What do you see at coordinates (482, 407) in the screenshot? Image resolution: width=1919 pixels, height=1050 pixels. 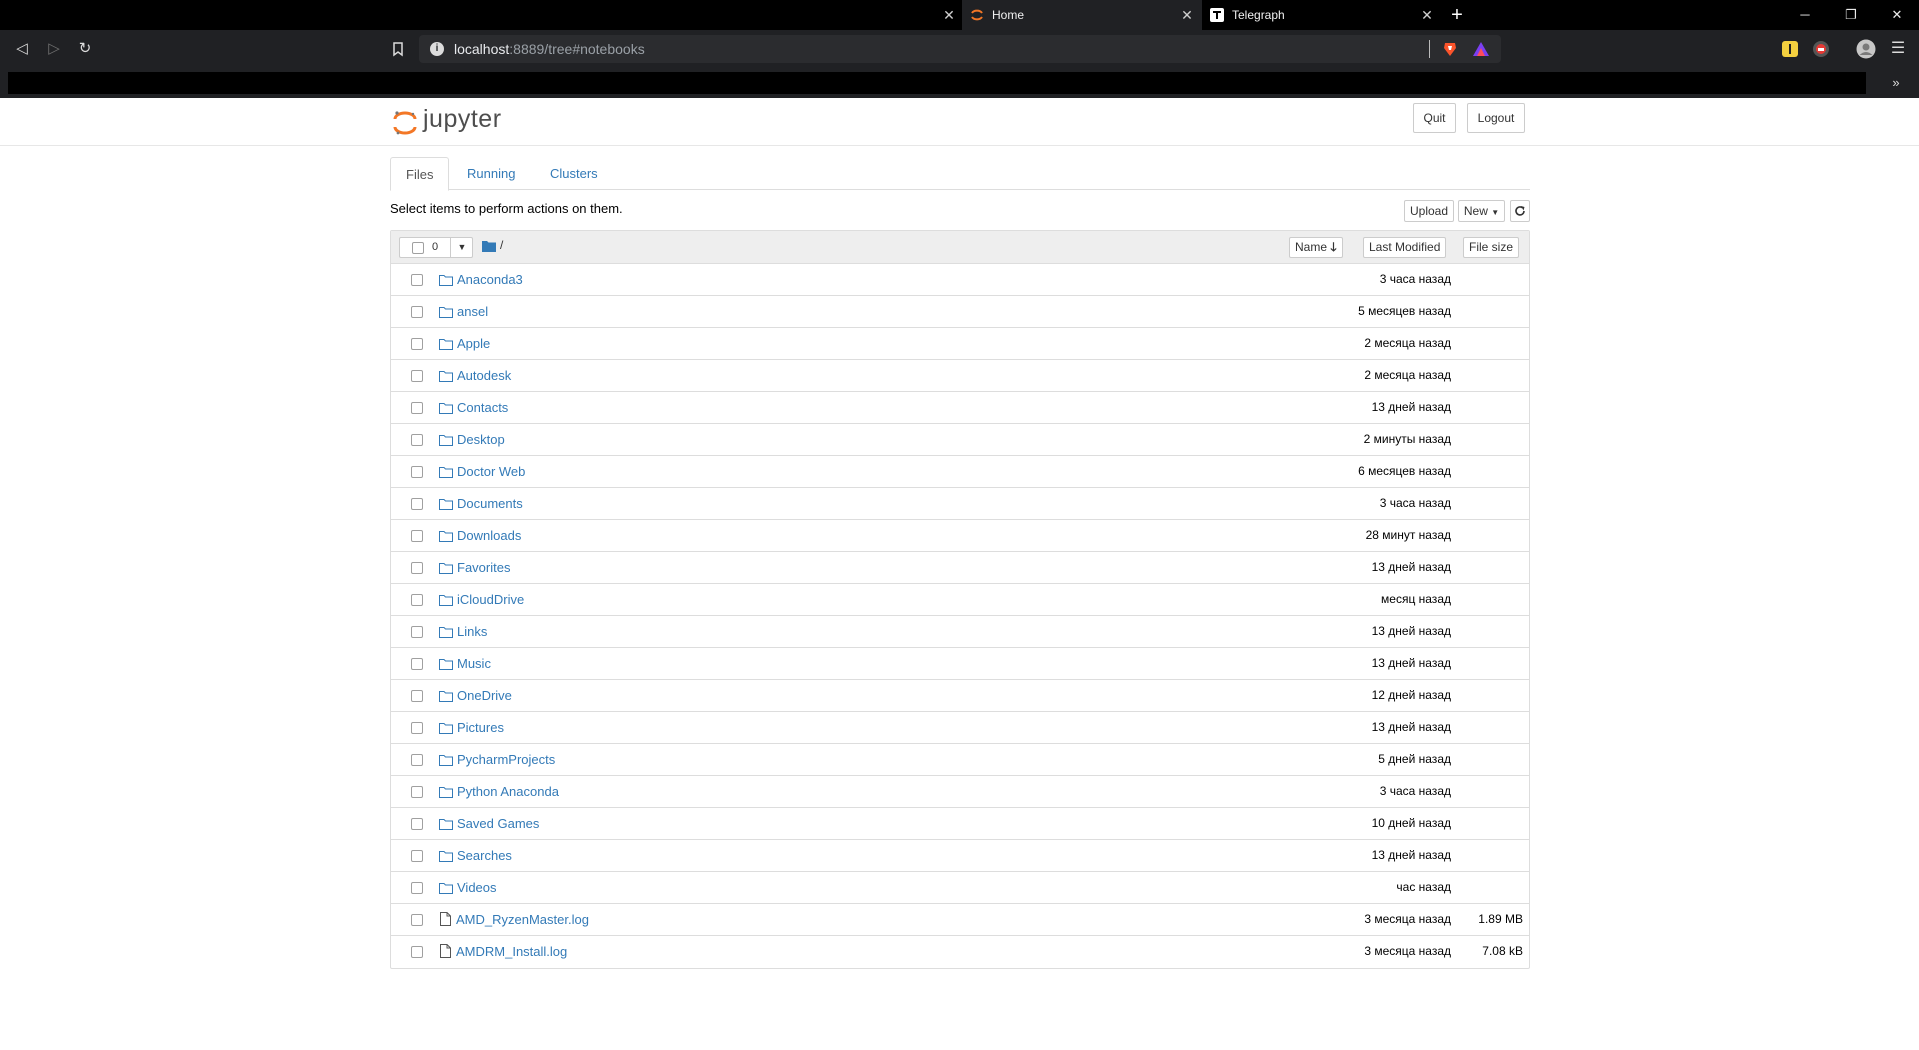 I see `folder-link: Contacts` at bounding box center [482, 407].